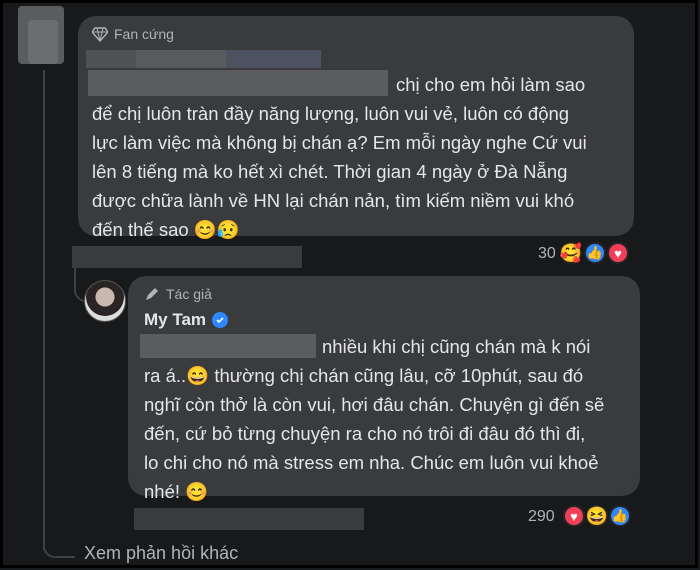  I want to click on thread-connector-more, so click(59, 549).